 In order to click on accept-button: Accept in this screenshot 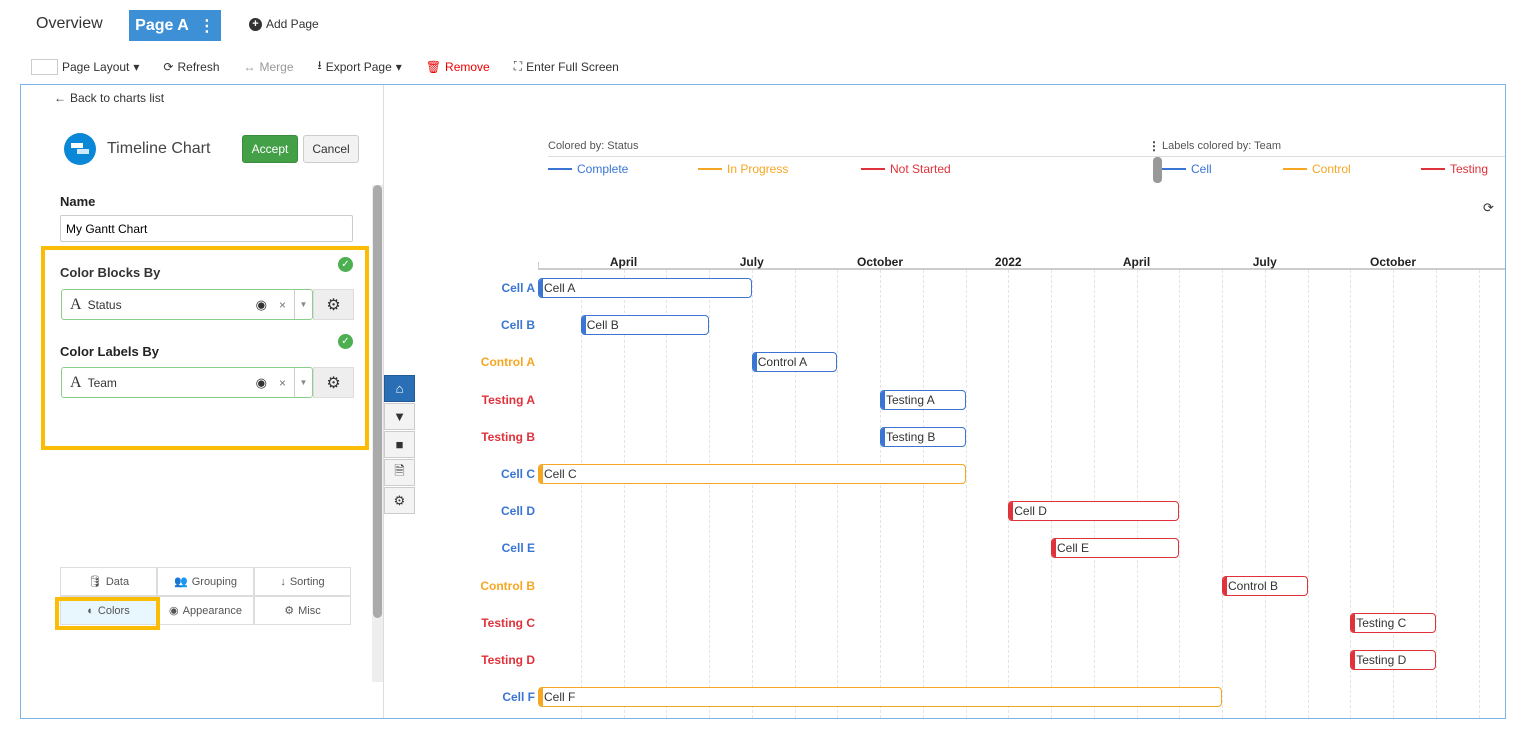, I will do `click(270, 149)`.